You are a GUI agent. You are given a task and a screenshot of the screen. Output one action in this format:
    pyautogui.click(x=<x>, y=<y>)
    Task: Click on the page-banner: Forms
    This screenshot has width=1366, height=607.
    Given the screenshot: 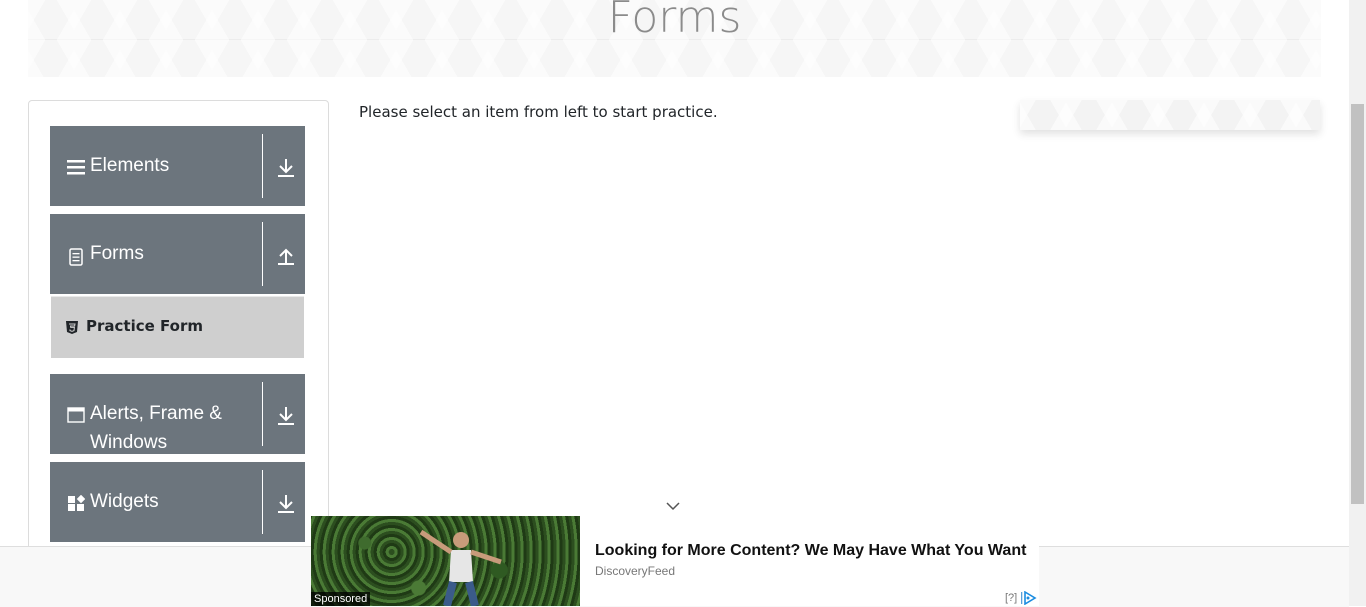 What is the action you would take?
    pyautogui.click(x=674, y=38)
    